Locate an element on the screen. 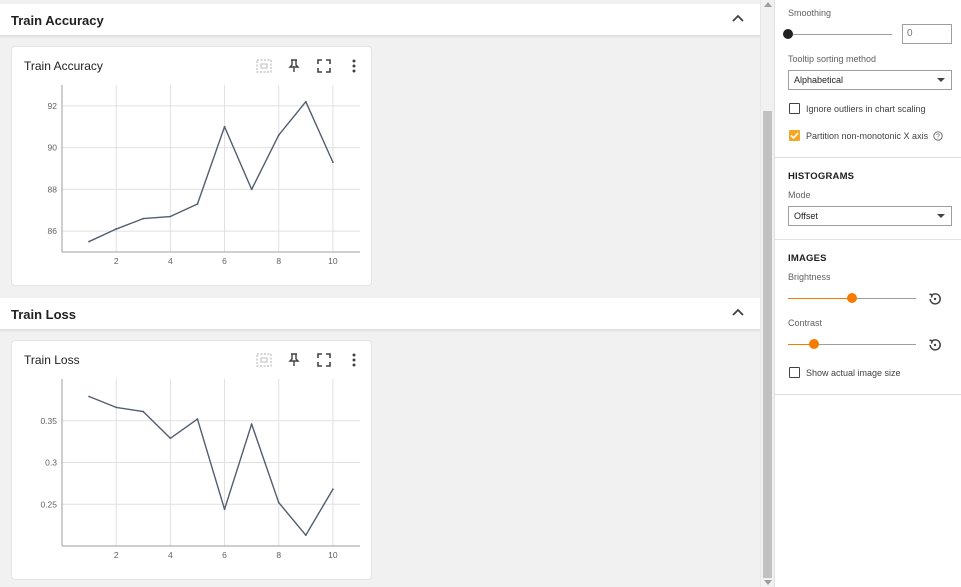  scroll-up-arrow-icon is located at coordinates (768, 4).